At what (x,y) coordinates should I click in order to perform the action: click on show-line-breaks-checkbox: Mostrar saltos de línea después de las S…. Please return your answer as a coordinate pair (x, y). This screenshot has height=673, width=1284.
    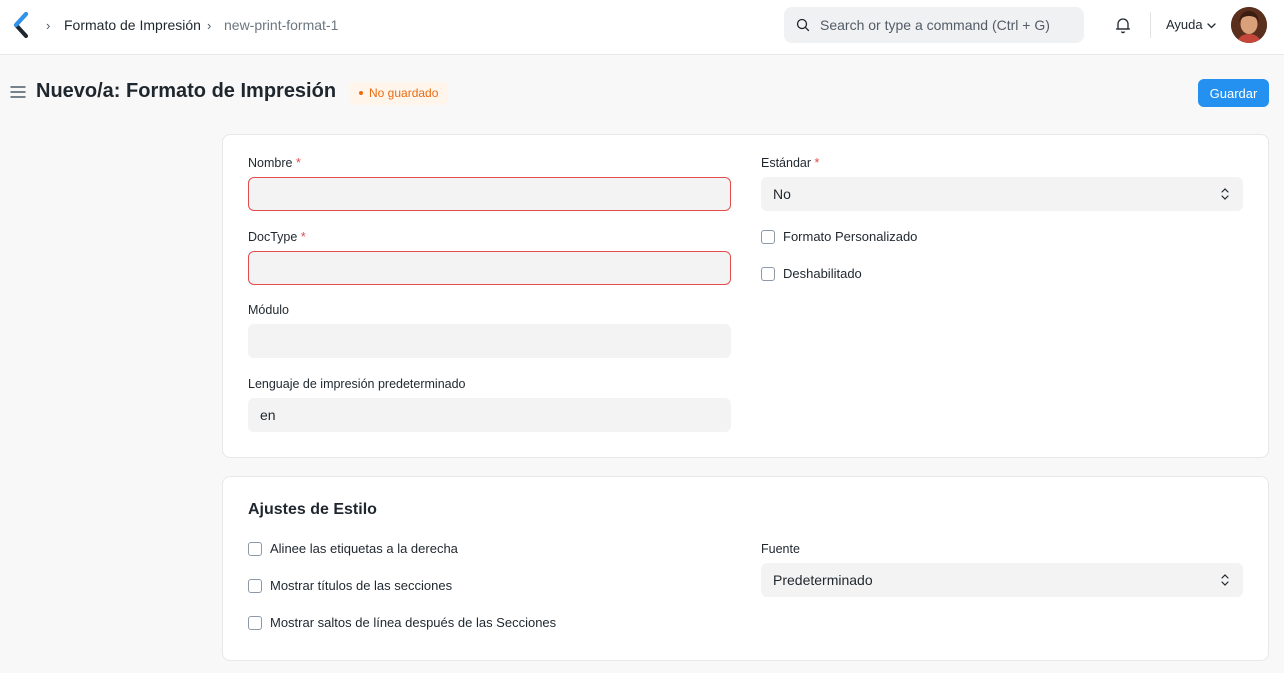
    Looking at the image, I should click on (402, 622).